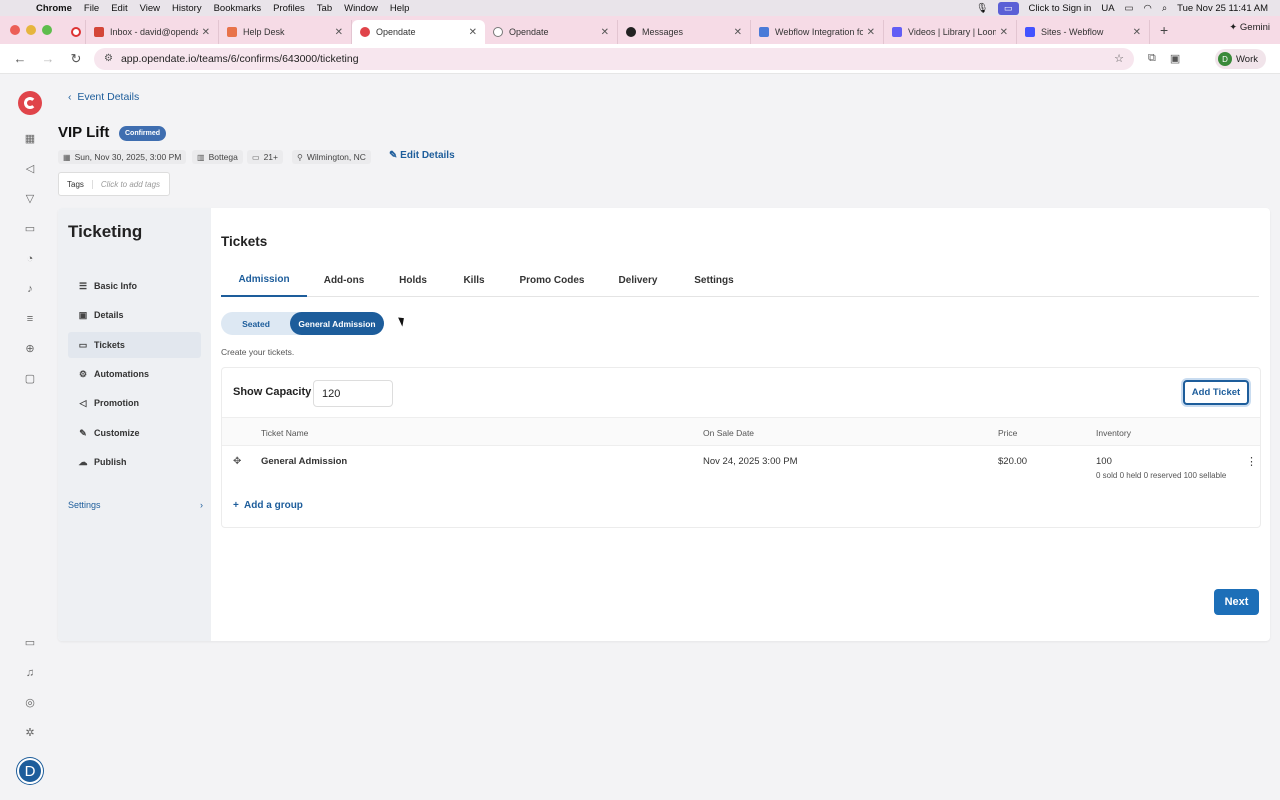 The width and height of the screenshot is (1280, 800). I want to click on sidebar-item-tickets: ▭ Tickets, so click(134, 345).